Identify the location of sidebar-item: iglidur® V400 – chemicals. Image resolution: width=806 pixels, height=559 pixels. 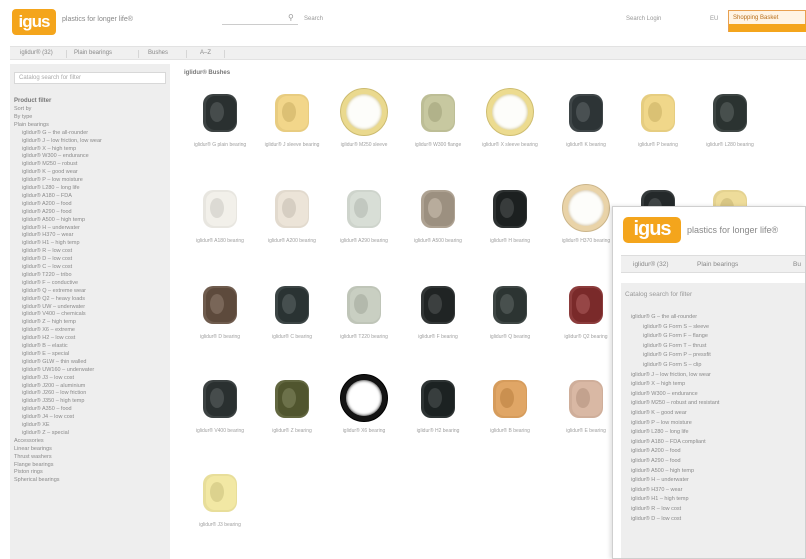
(54, 314).